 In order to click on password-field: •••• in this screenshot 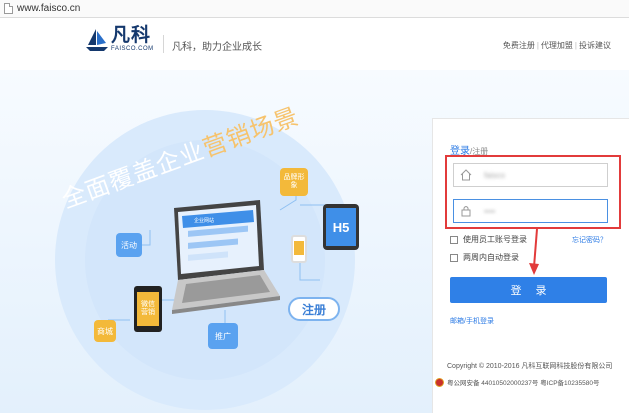, I will do `click(530, 211)`.